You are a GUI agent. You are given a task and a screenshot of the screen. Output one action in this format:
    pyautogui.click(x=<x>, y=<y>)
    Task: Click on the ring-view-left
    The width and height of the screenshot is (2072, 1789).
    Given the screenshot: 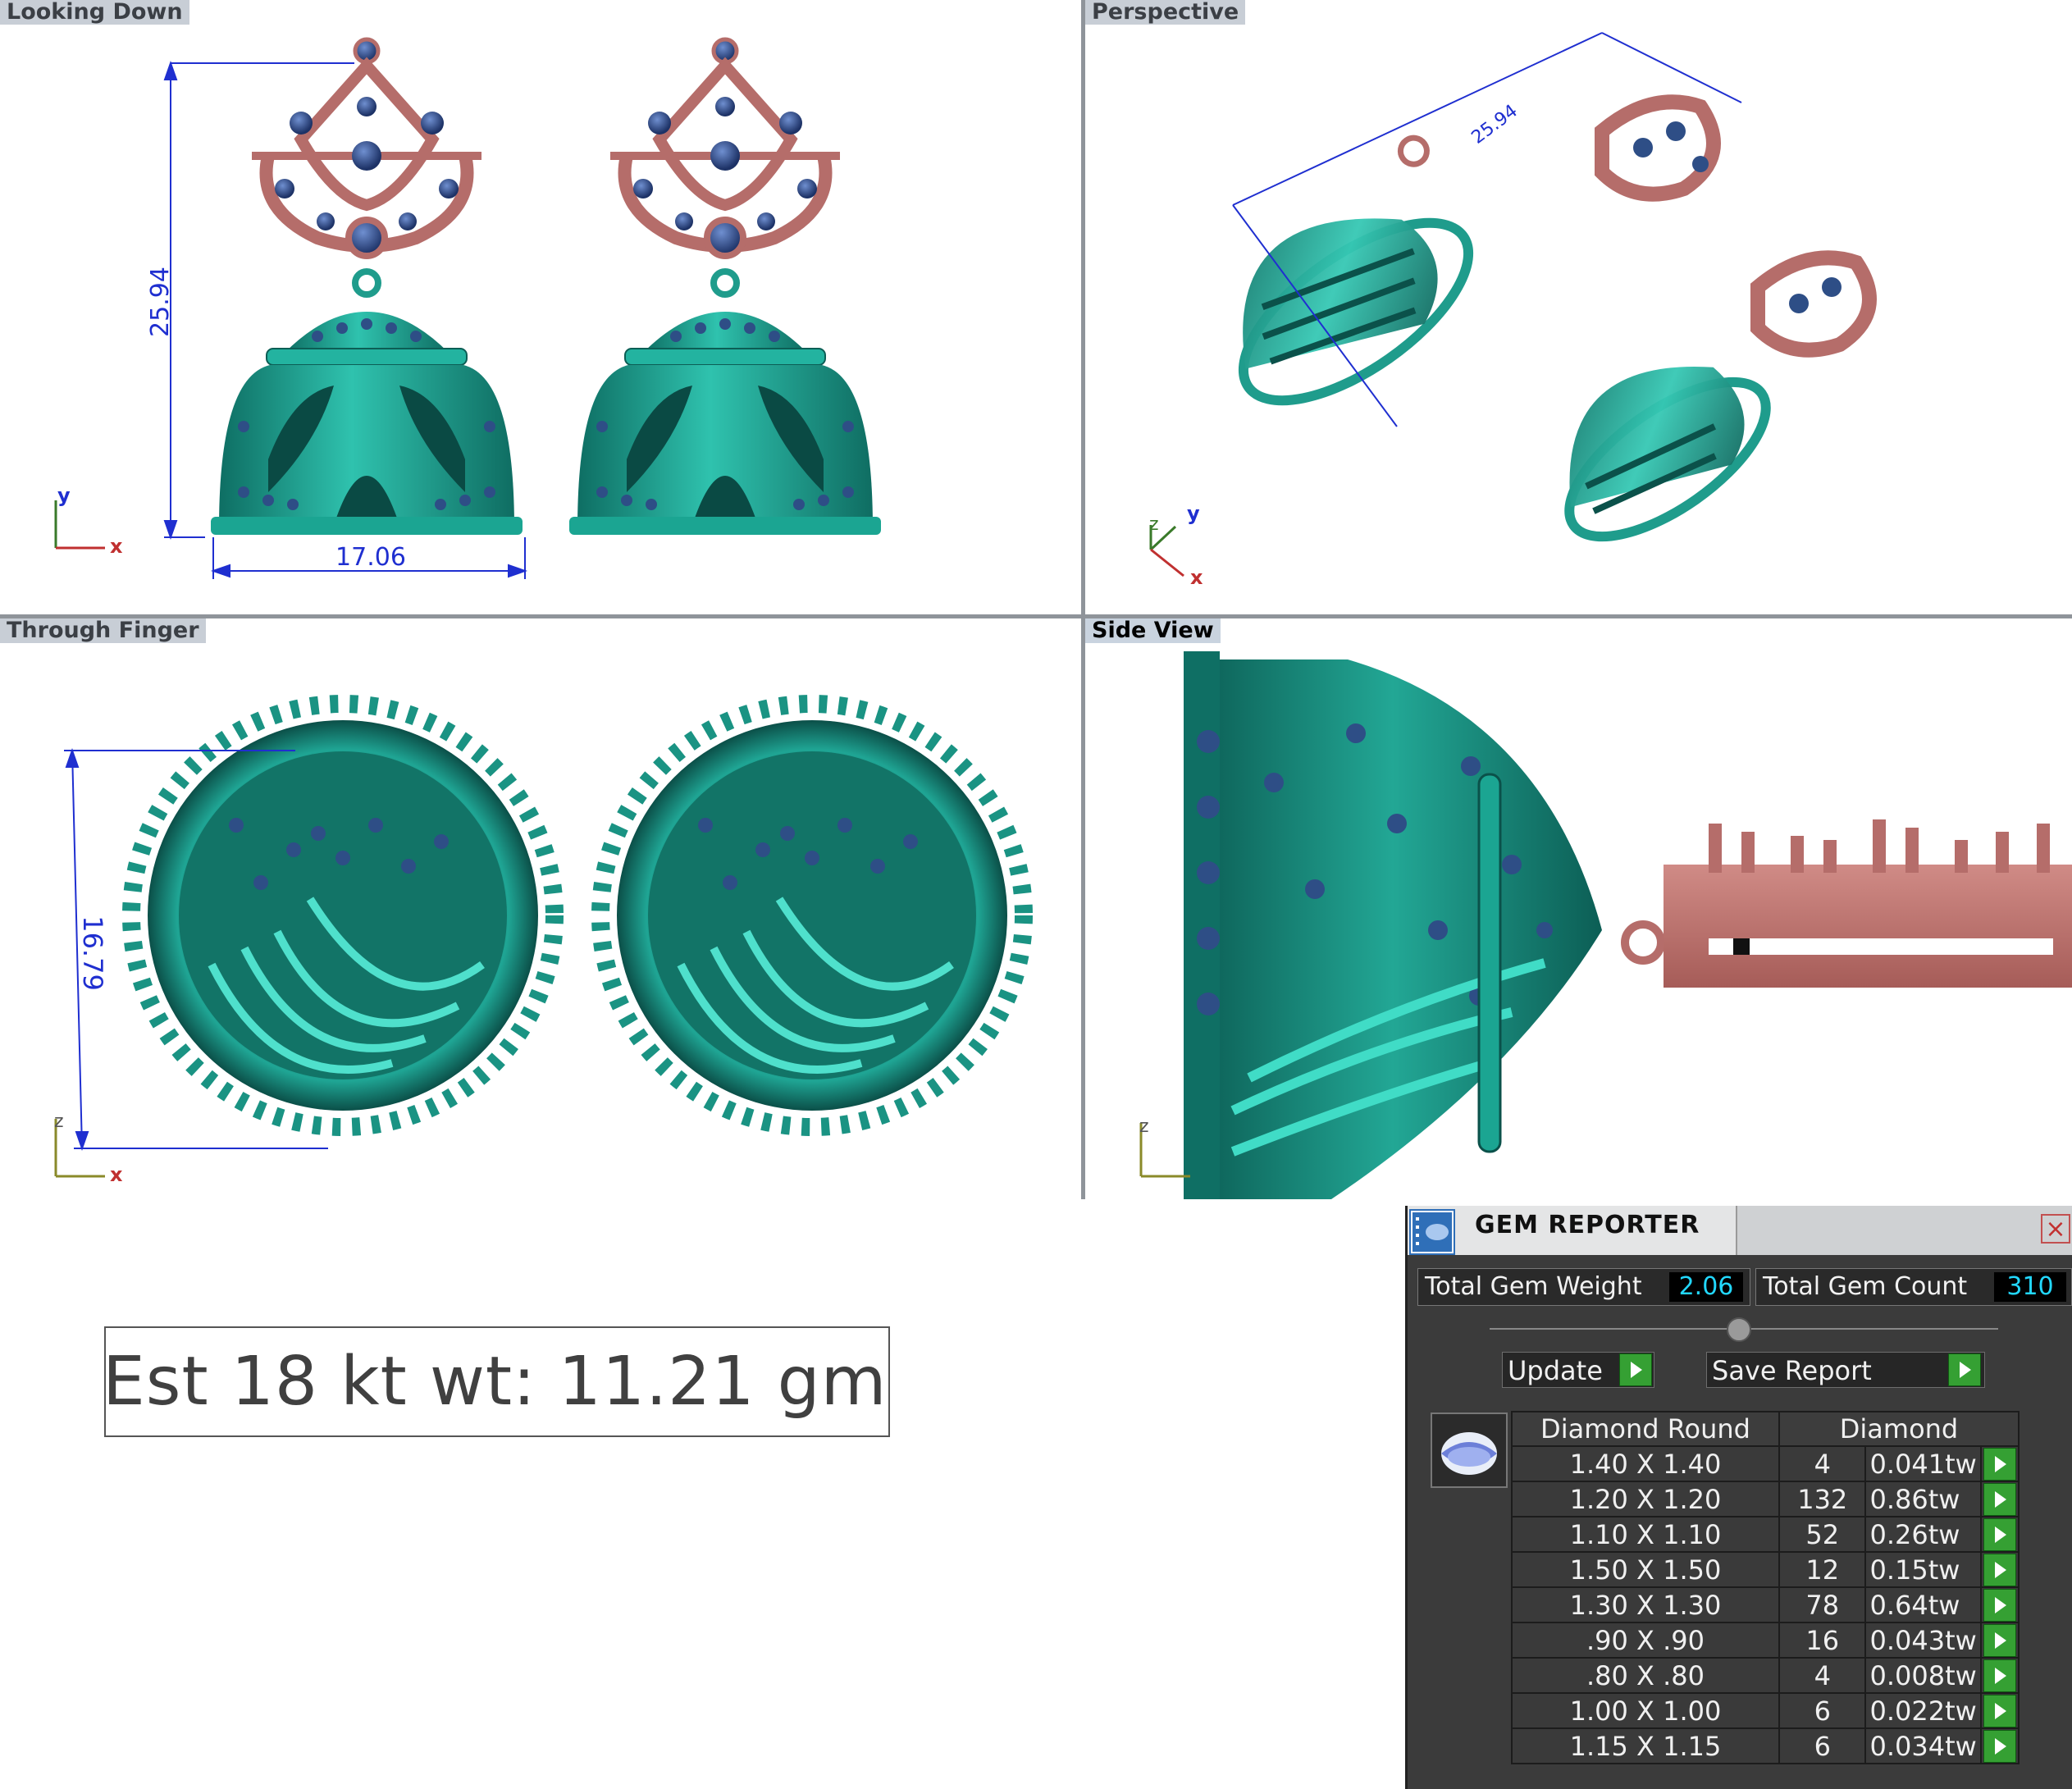 What is the action you would take?
    pyautogui.click(x=343, y=915)
    